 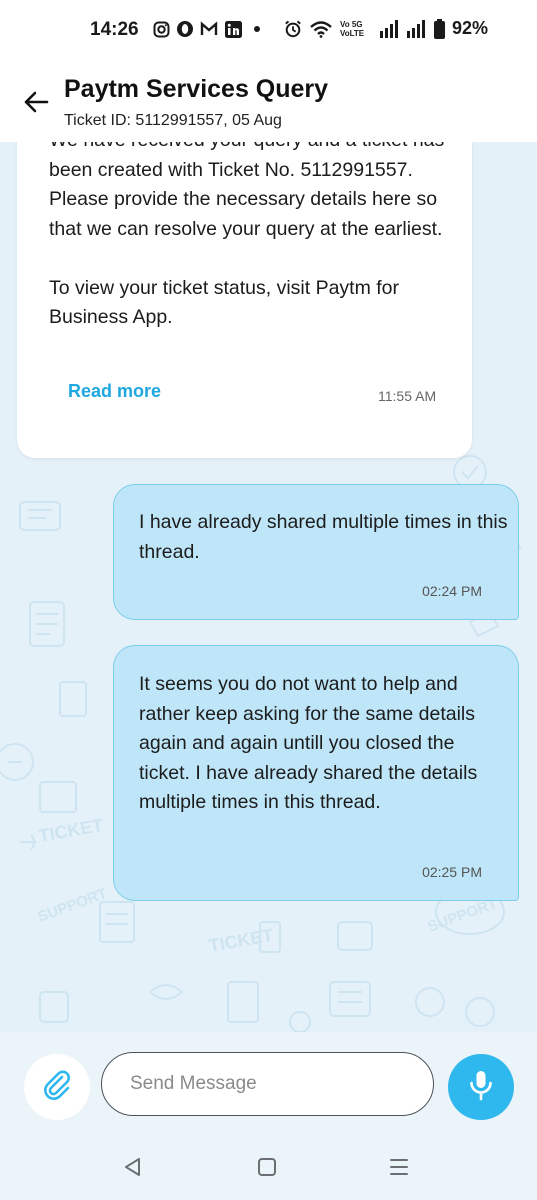 I want to click on system-navigation-bar, so click(x=268, y=1166).